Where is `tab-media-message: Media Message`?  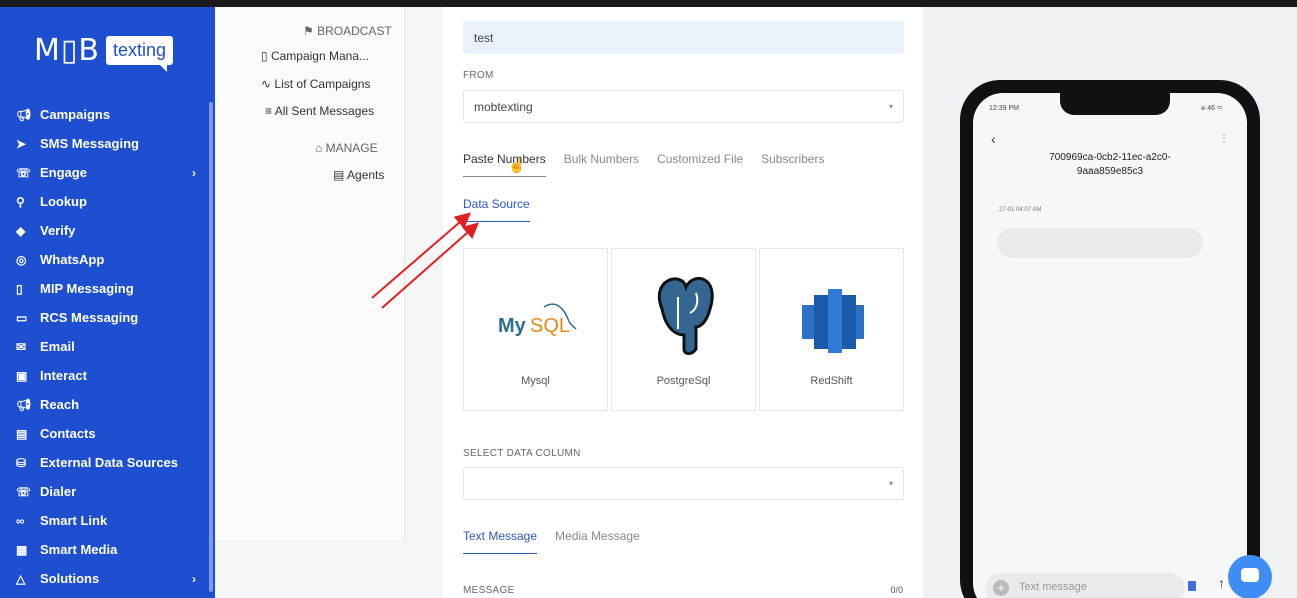 tab-media-message: Media Message is located at coordinates (597, 541).